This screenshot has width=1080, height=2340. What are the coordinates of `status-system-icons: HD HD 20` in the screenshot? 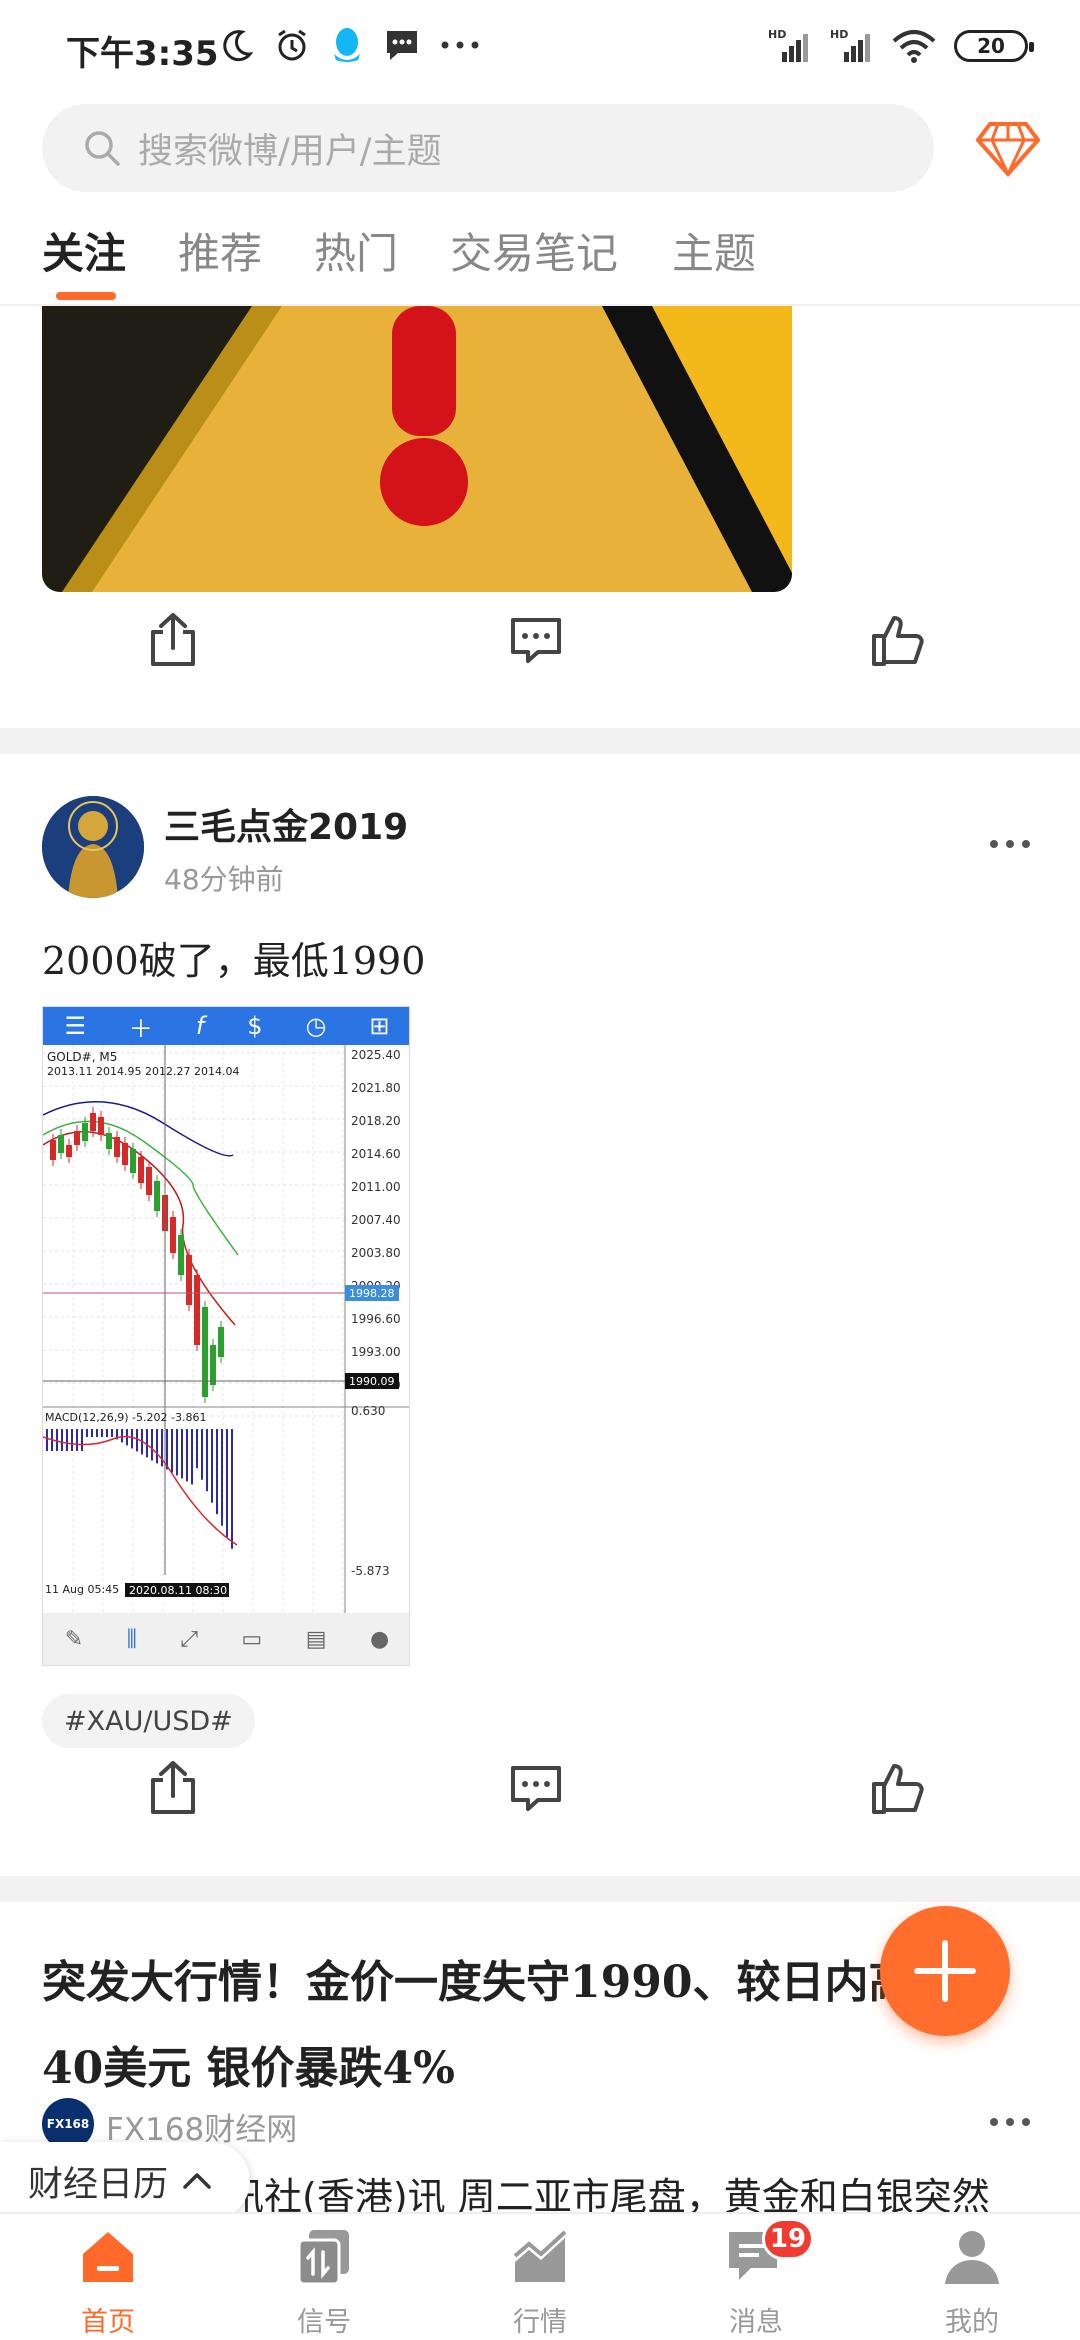 It's located at (901, 46).